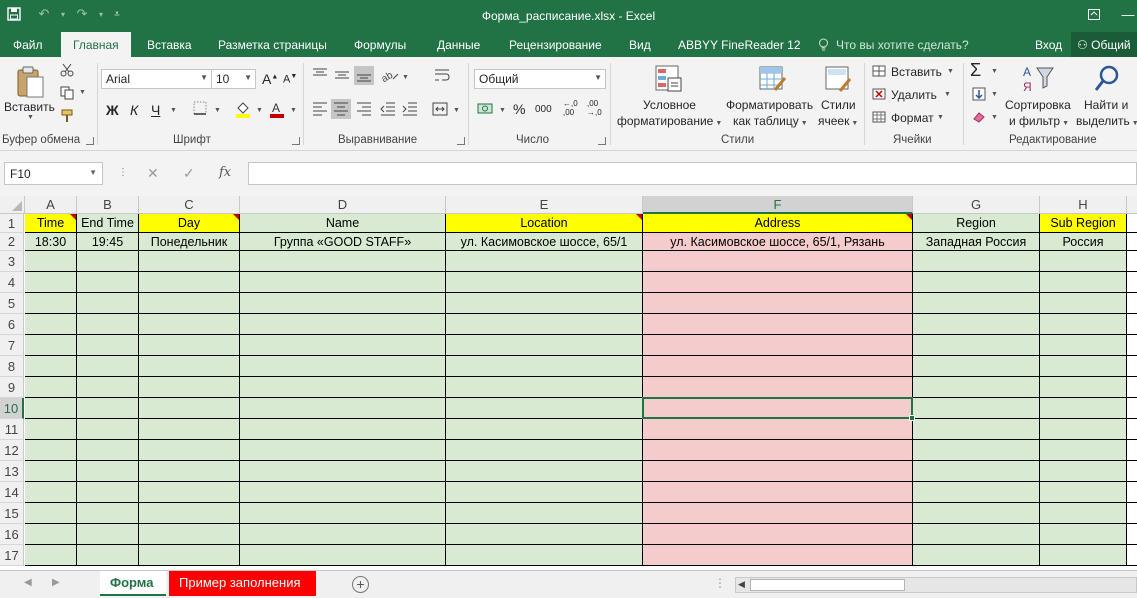  Describe the element at coordinates (343, 555) in the screenshot. I see `cell-d17` at that location.